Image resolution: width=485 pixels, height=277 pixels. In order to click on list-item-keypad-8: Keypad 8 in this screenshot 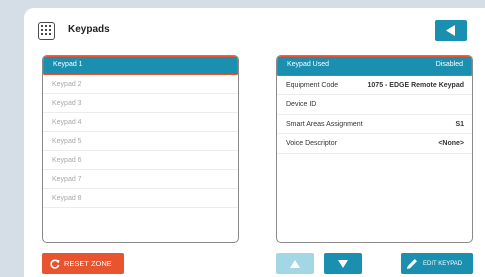, I will do `click(140, 198)`.